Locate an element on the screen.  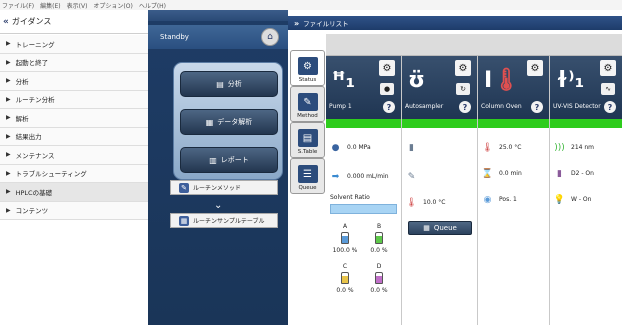
analysis-button-label: 分析 is located at coordinates (234, 84).